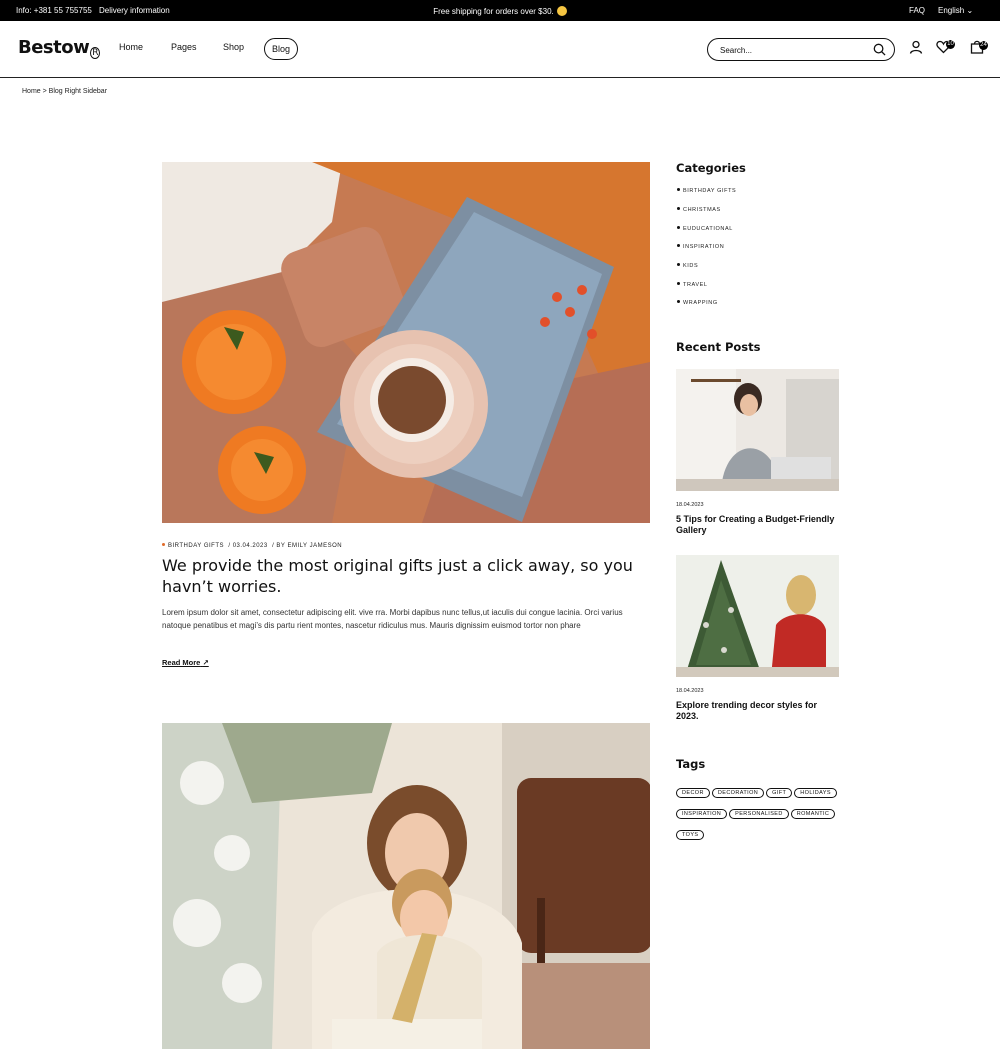 This screenshot has width=1000, height=1049. What do you see at coordinates (955, 10) in the screenshot?
I see `language-selector: English ⌄` at bounding box center [955, 10].